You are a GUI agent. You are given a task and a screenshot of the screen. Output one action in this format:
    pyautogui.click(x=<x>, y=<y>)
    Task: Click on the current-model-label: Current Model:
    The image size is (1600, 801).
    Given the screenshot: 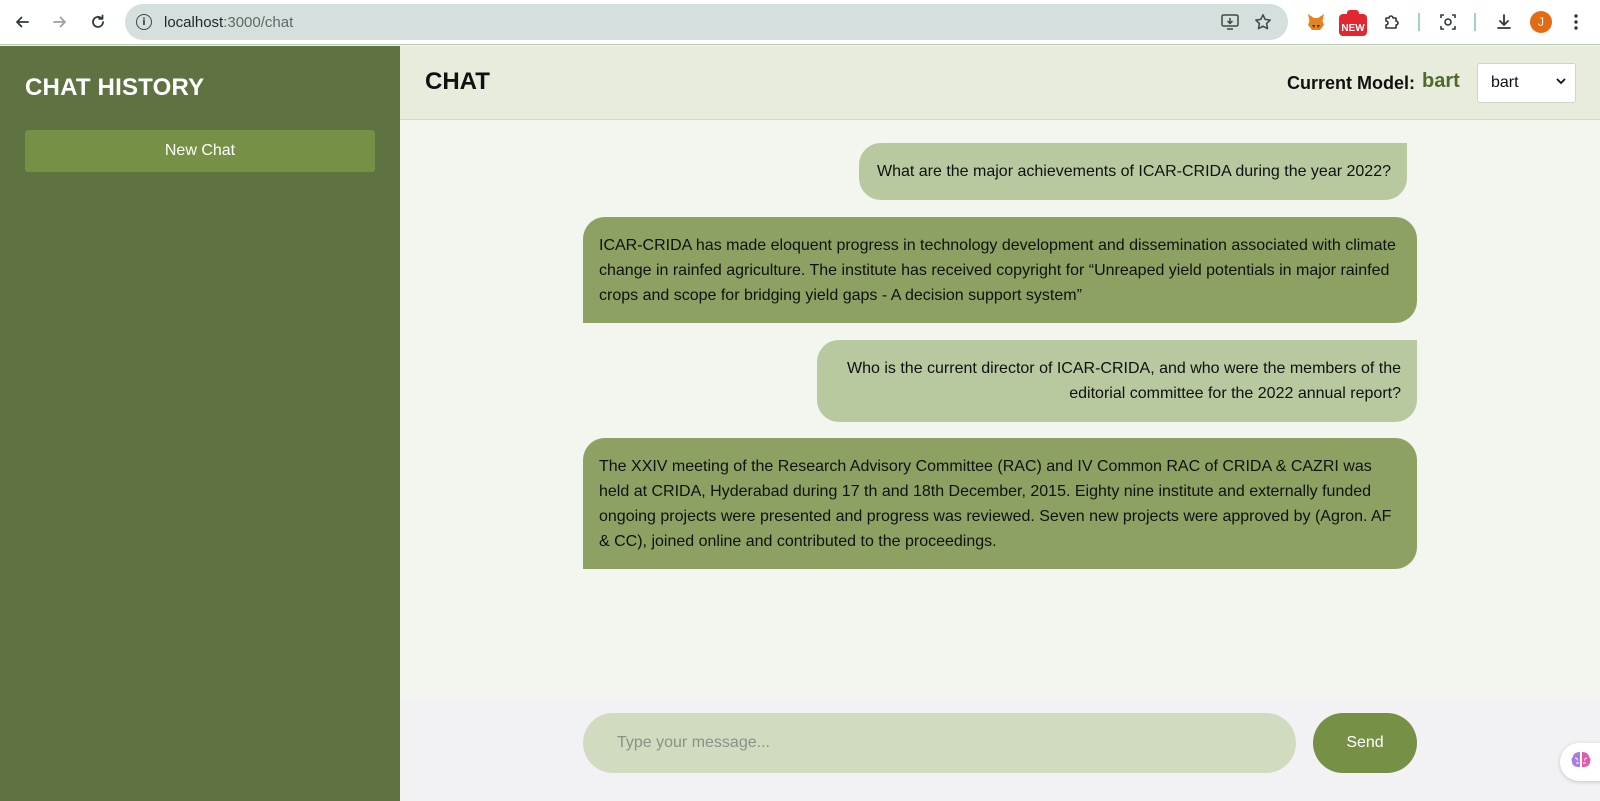 What is the action you would take?
    pyautogui.click(x=1351, y=83)
    